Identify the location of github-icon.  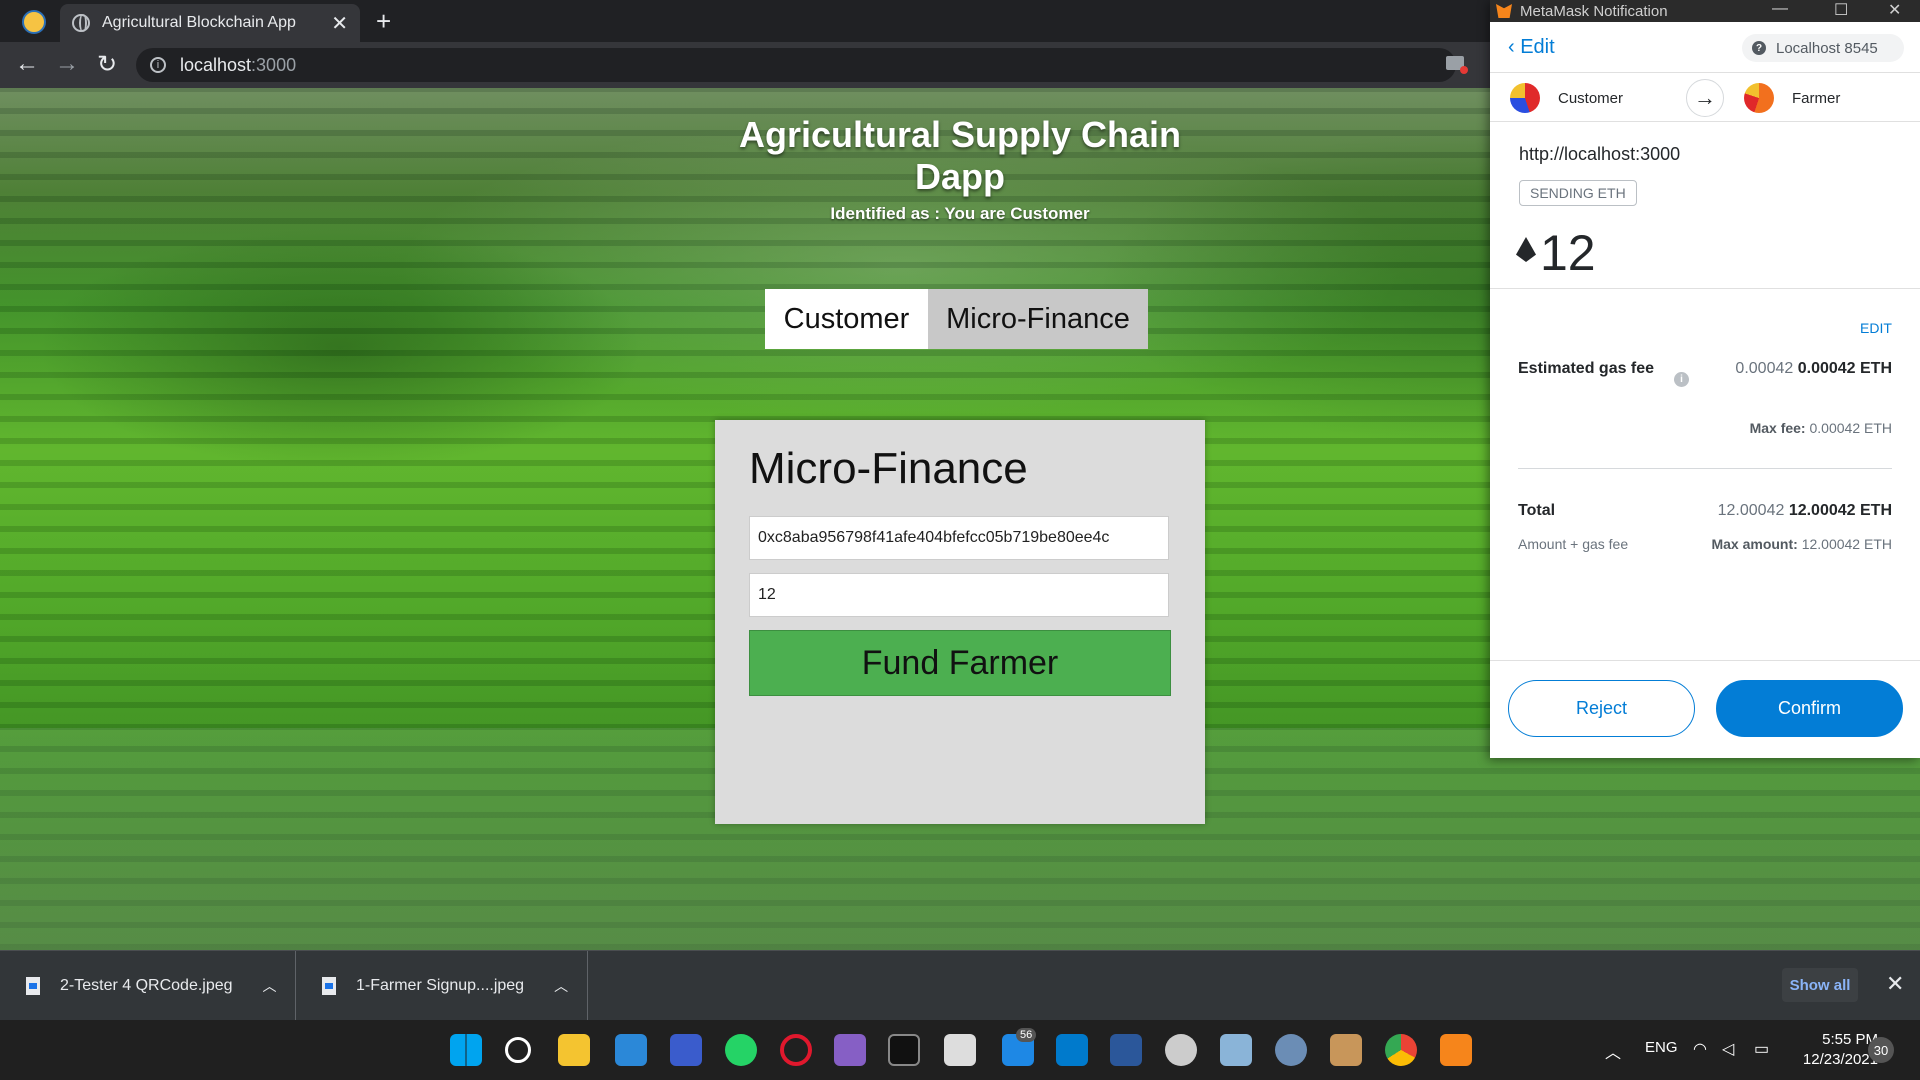
(1181, 1050).